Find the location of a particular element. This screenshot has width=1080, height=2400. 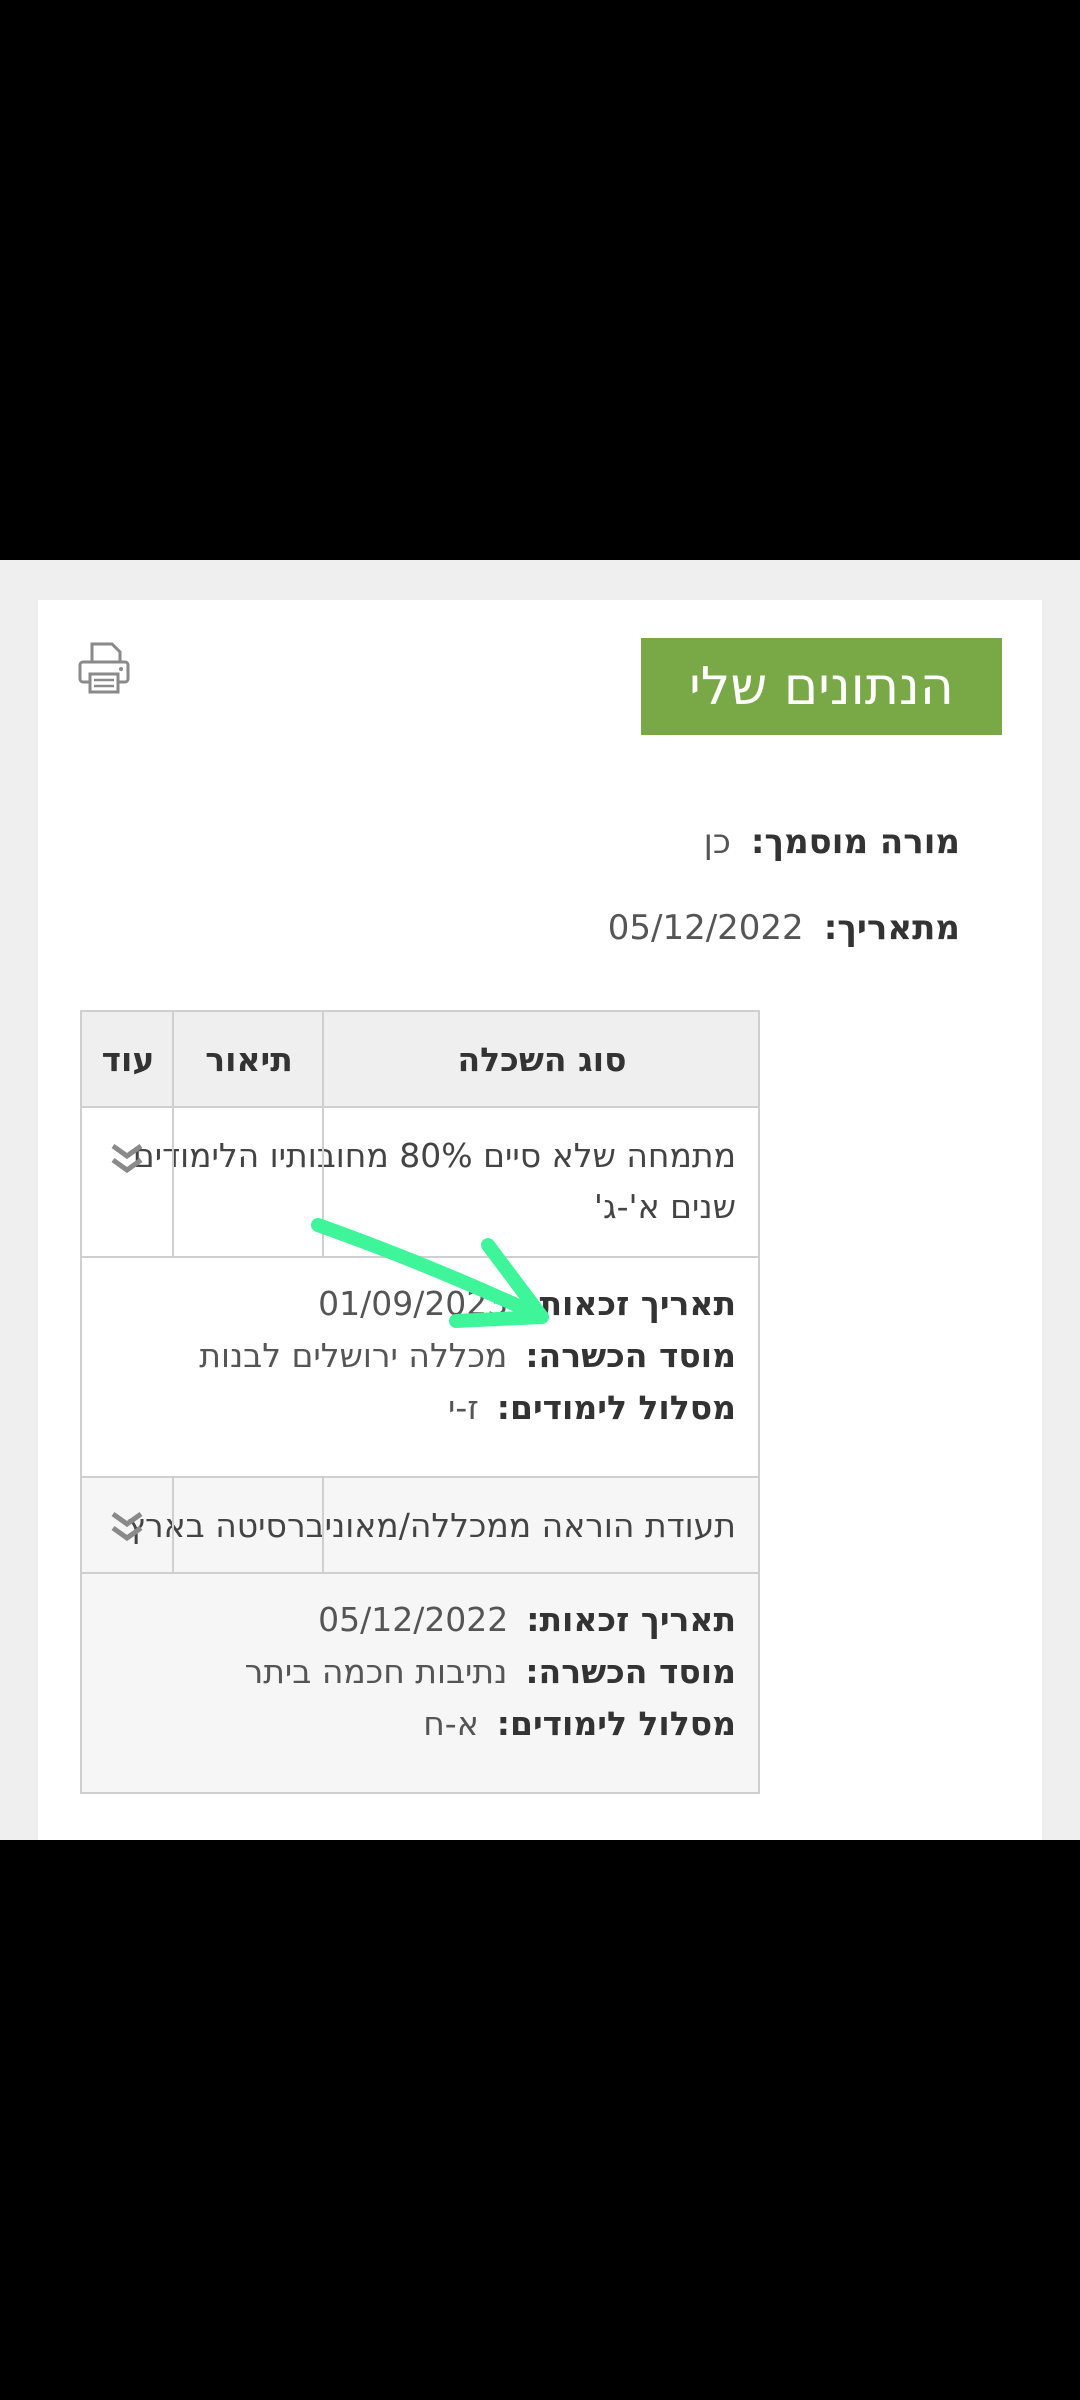

eligibility-date-value: 01/09/2023 is located at coordinates (413, 1303).